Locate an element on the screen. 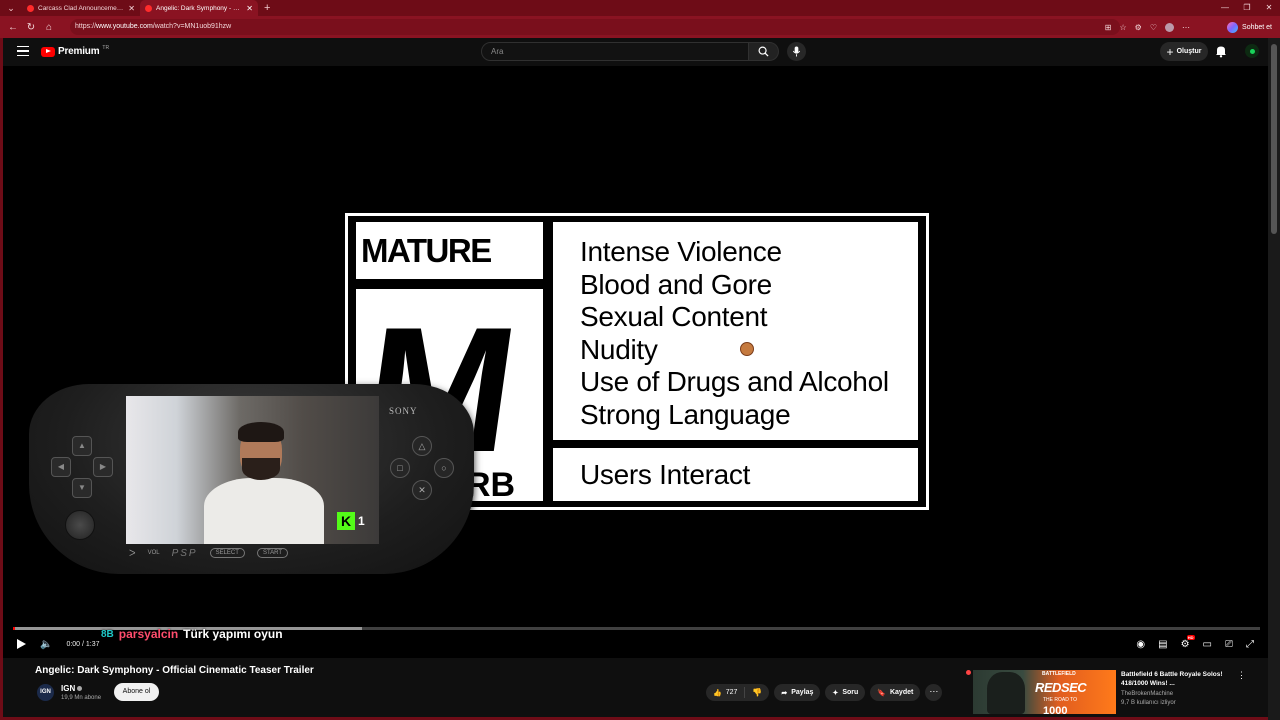  fullscreen-icon: ⤢ is located at coordinates (1250, 644).